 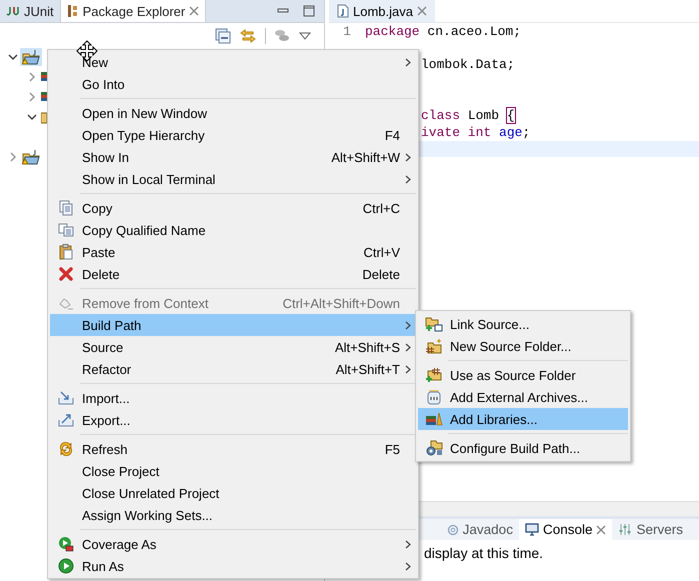 I want to click on shortcut-text: Ctrl+V, so click(x=382, y=252).